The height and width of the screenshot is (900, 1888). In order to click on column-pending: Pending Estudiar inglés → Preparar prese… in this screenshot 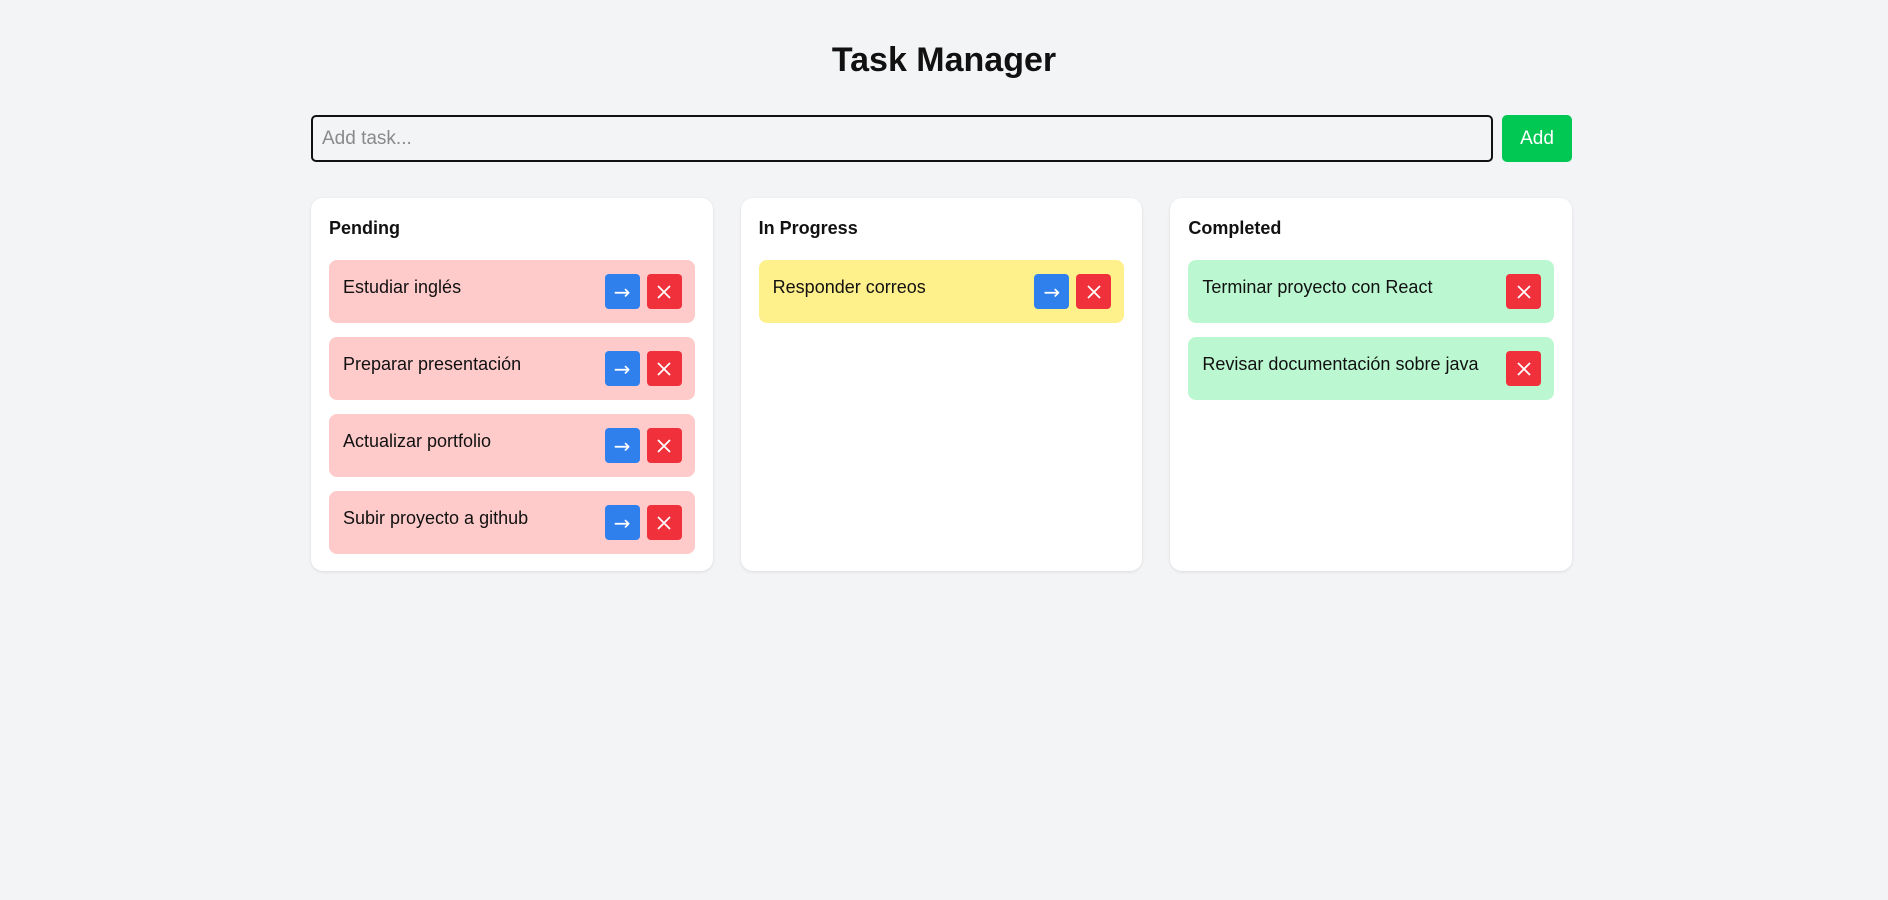, I will do `click(512, 384)`.